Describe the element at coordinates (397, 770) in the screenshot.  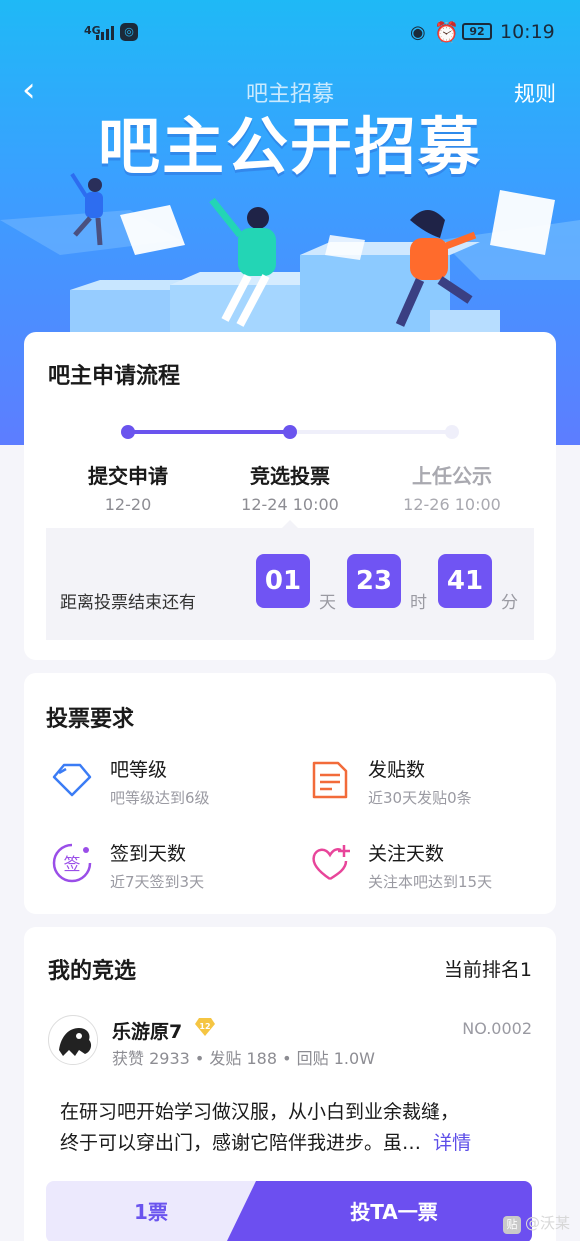
I see `requirement-title: 发贴数` at that location.